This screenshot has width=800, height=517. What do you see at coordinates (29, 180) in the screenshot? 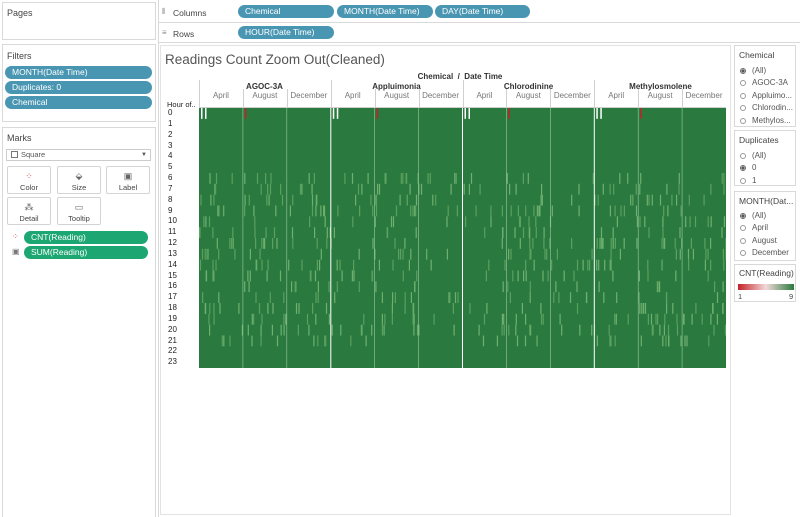
I see `color-button: ⁘ Color` at bounding box center [29, 180].